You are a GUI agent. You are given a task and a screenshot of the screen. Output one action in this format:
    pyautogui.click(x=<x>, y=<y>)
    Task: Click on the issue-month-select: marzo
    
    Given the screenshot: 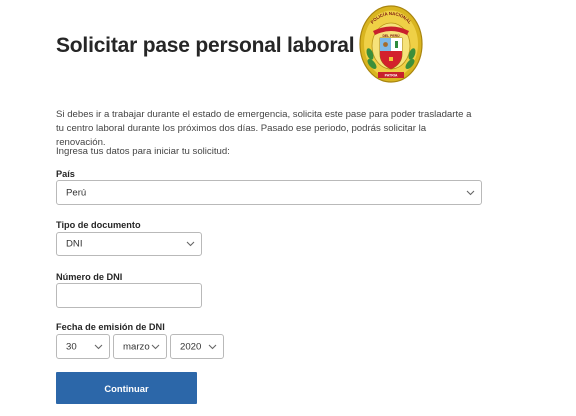 What is the action you would take?
    pyautogui.click(x=140, y=346)
    